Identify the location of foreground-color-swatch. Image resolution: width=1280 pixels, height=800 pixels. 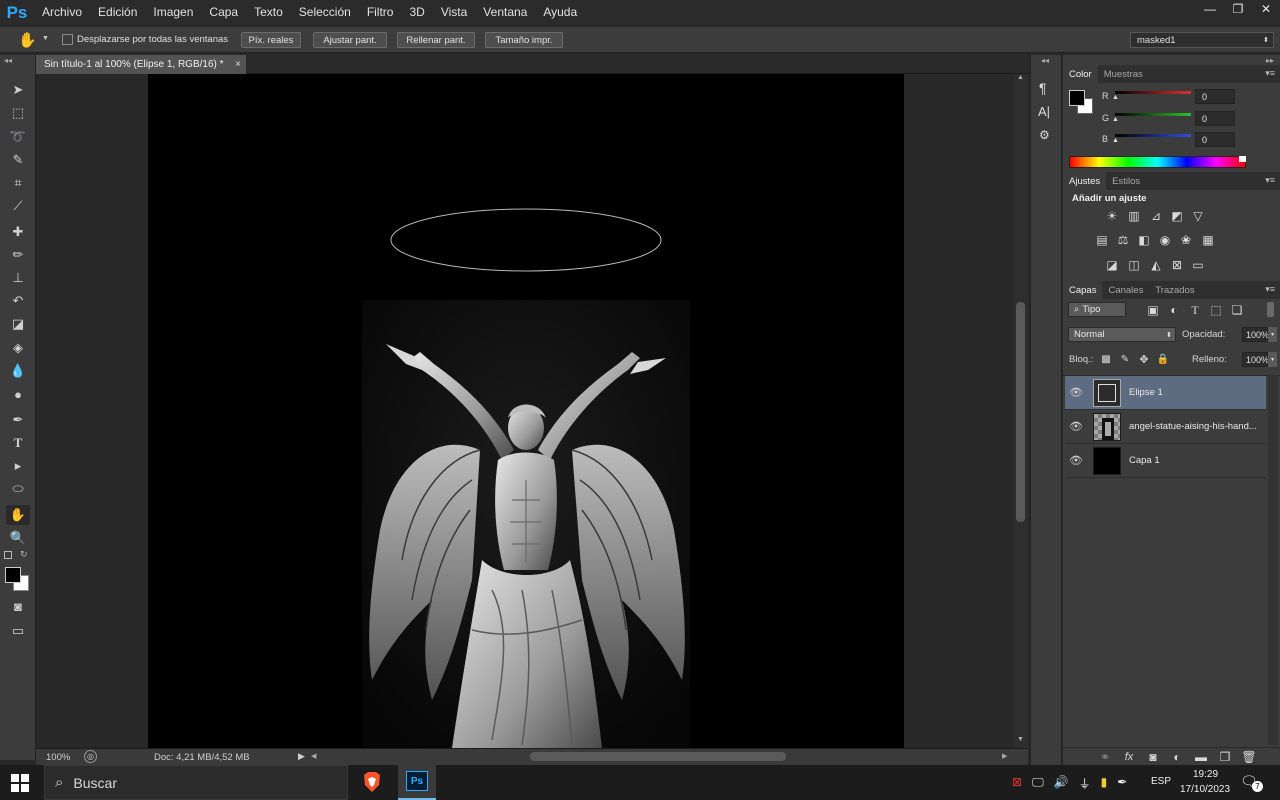
(13, 575).